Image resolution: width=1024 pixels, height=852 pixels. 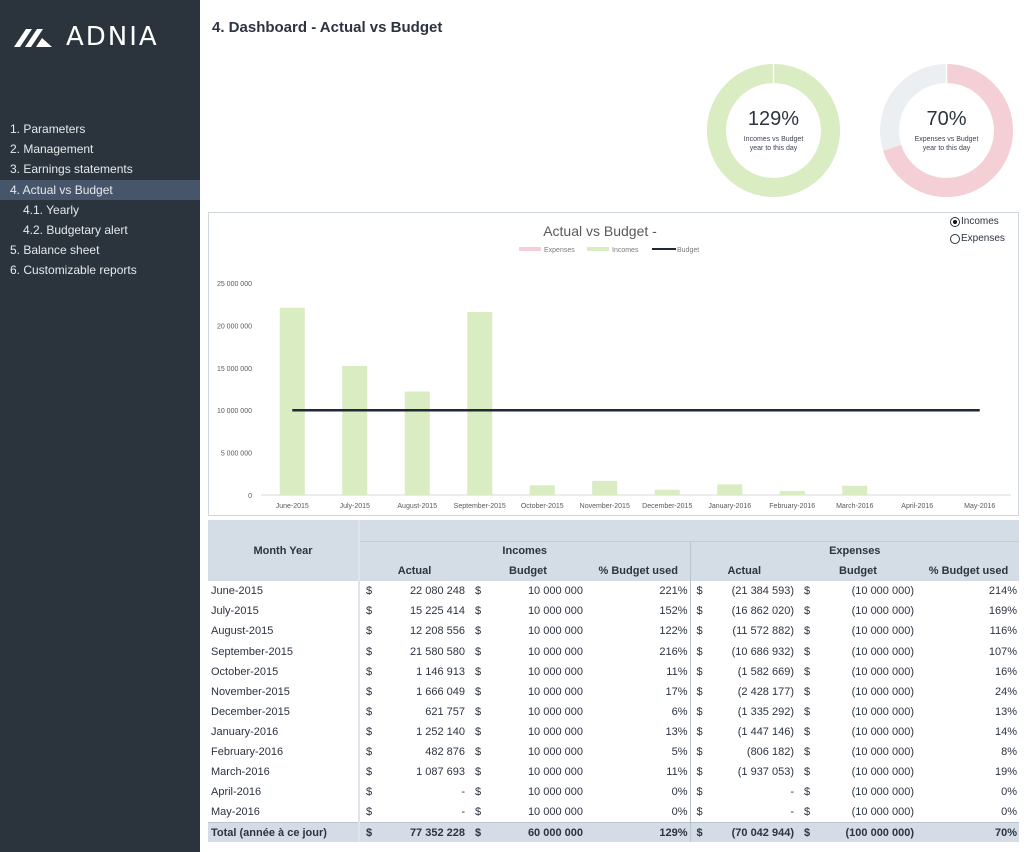 What do you see at coordinates (983, 238) in the screenshot?
I see `radio-expenses-label: Expenses` at bounding box center [983, 238].